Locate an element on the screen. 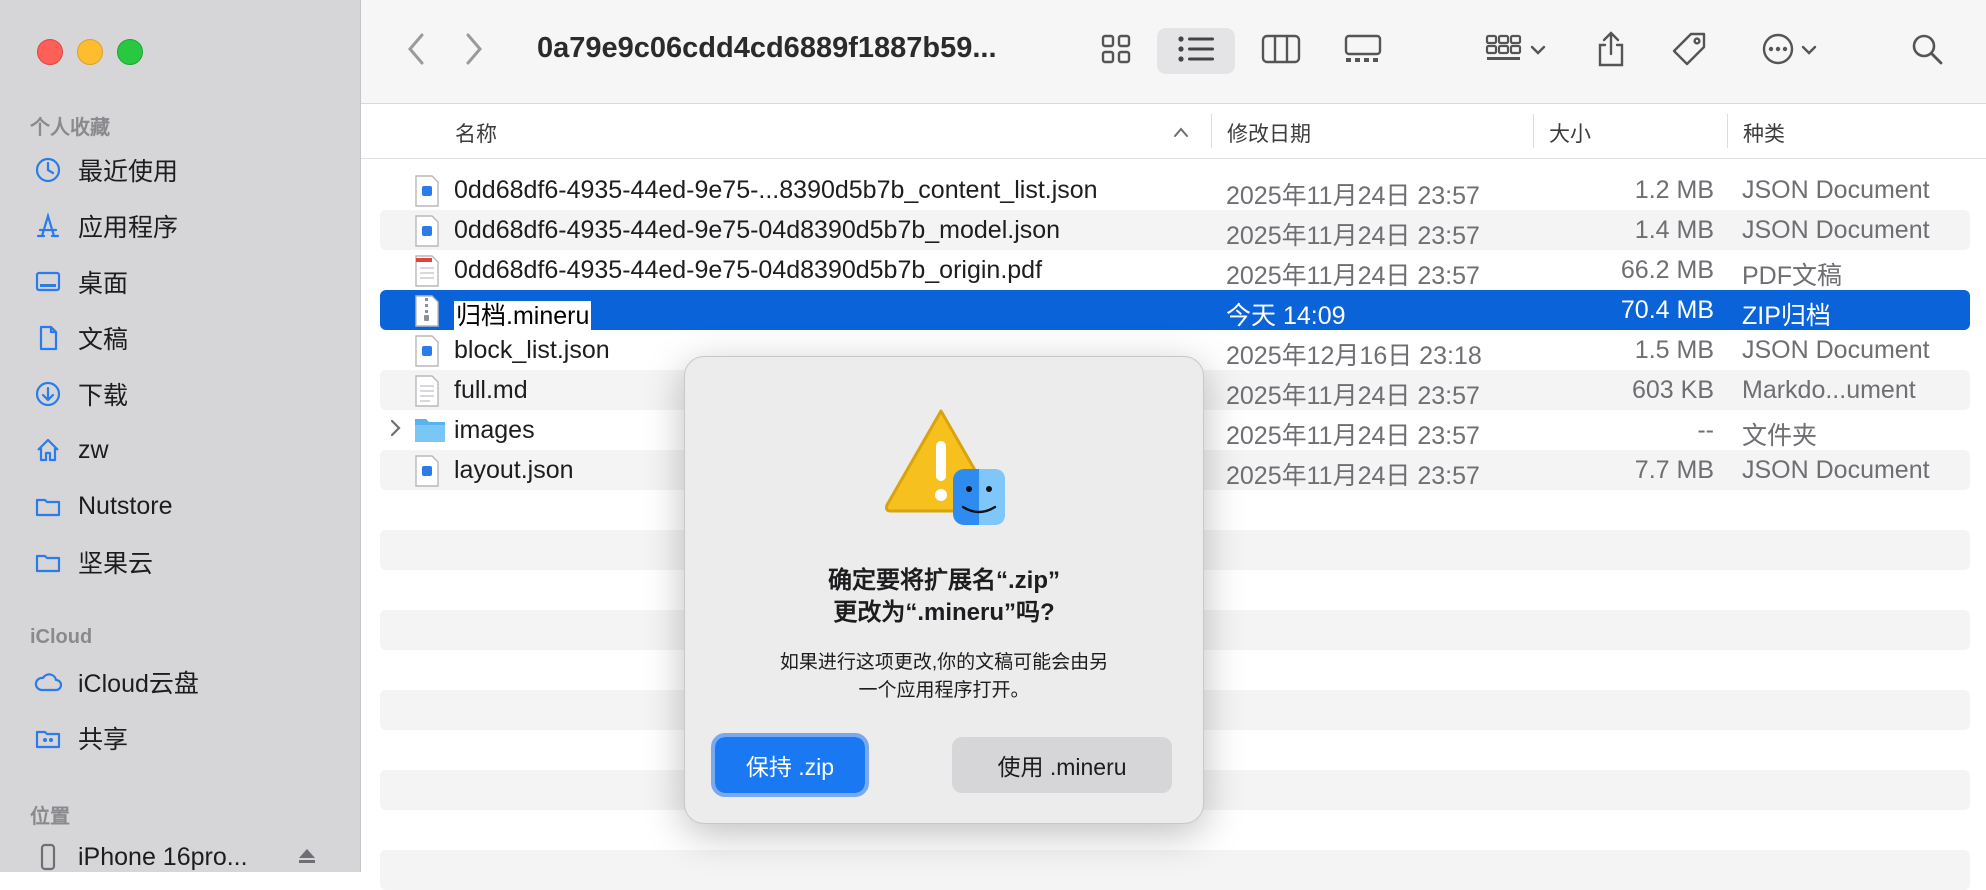 The image size is (1986, 890). gallery-icon is located at coordinates (1363, 51).